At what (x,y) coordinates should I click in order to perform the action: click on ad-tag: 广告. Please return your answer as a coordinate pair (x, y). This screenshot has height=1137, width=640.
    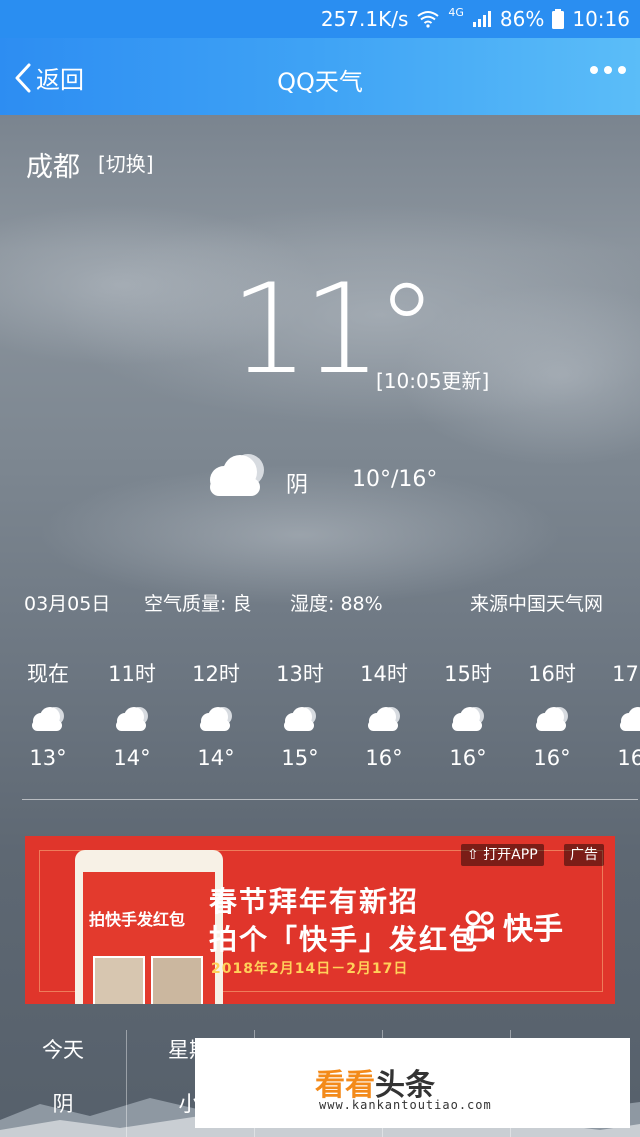
    Looking at the image, I should click on (584, 855).